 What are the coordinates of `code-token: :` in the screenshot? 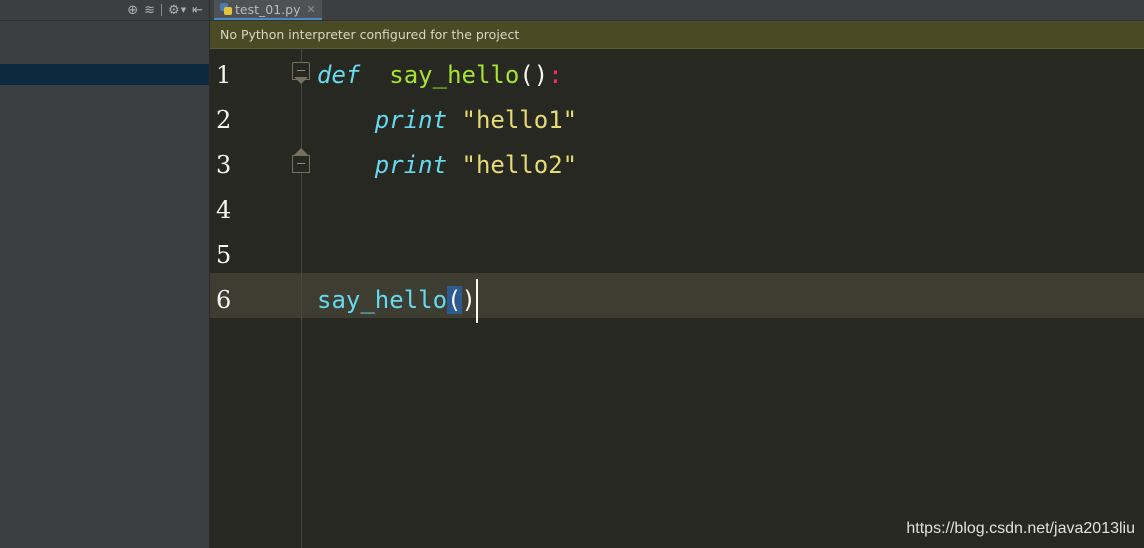 It's located at (555, 75).